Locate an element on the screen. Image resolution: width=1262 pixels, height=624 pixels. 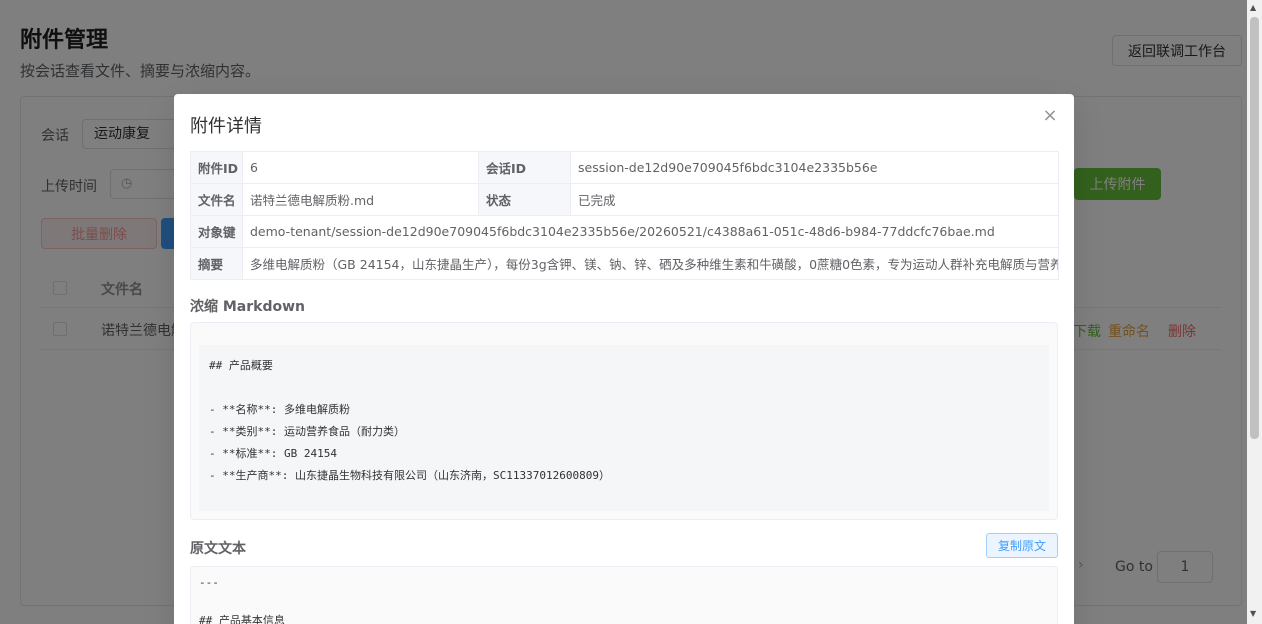
object-key-label: 对象键 is located at coordinates (216, 231).